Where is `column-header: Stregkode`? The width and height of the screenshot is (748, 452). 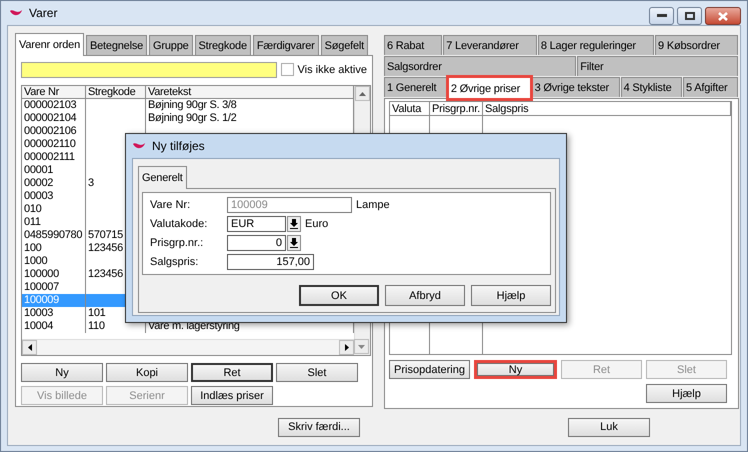
column-header: Stregkode is located at coordinates (116, 92).